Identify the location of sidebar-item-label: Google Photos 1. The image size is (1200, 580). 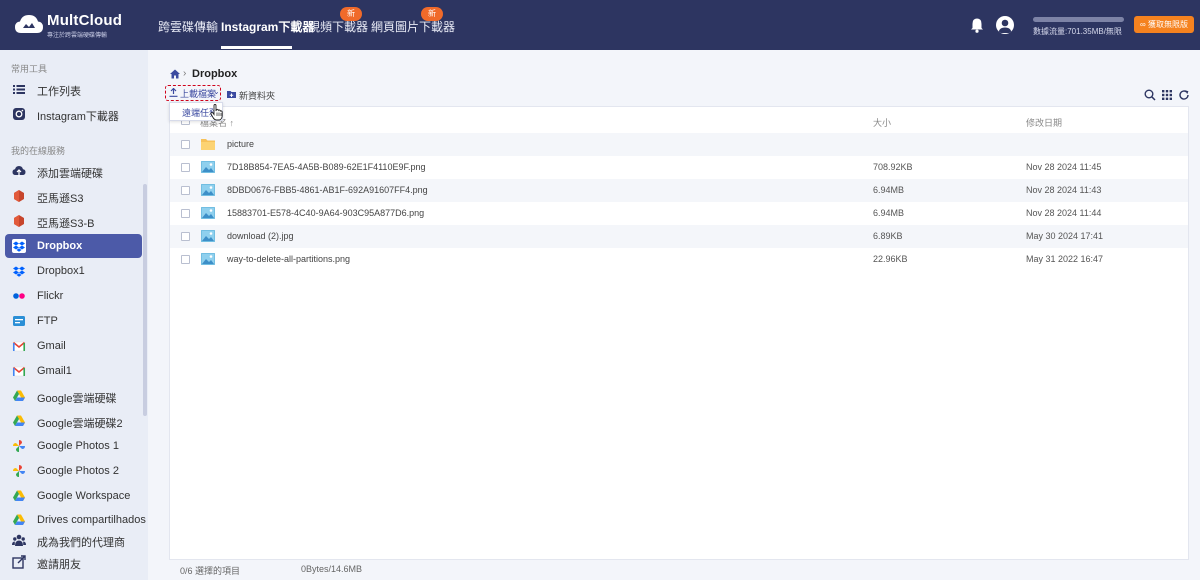
(78, 446).